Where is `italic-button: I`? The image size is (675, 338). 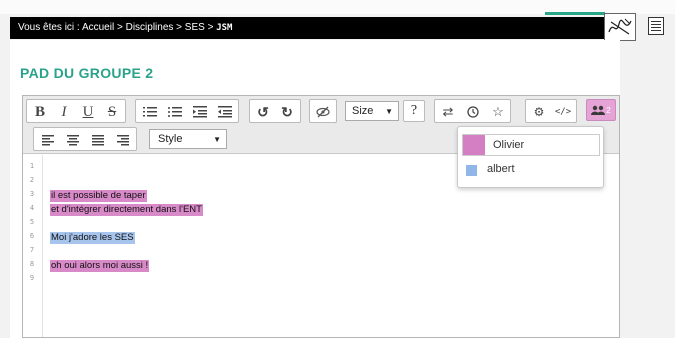
italic-button: I is located at coordinates (64, 112).